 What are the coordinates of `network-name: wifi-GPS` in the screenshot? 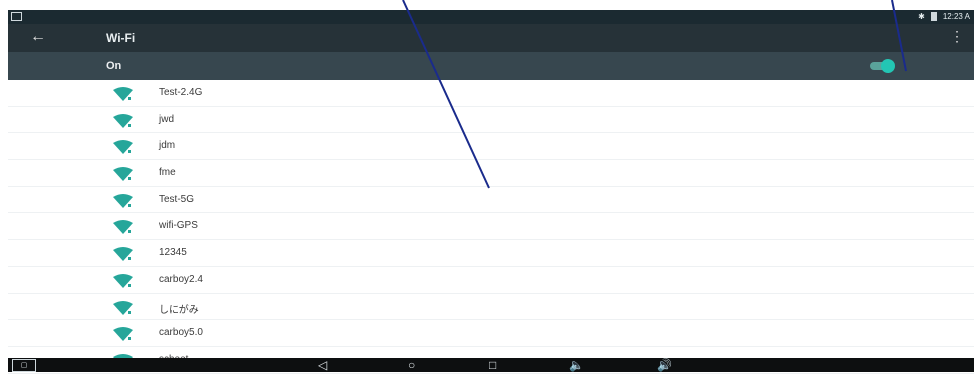 It's located at (178, 226).